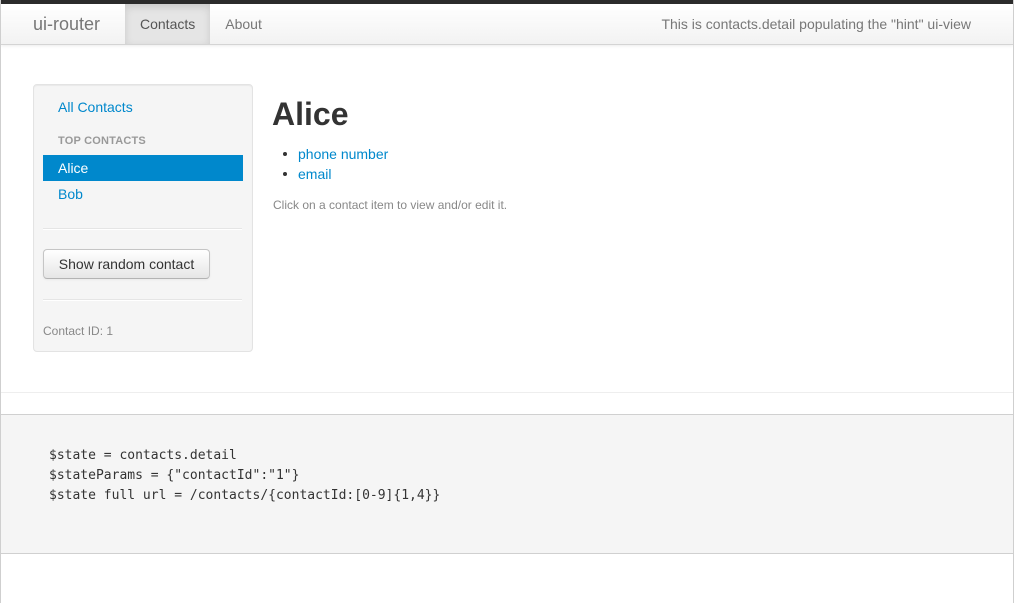  I want to click on nav-tabs: Contacts About, so click(201, 24).